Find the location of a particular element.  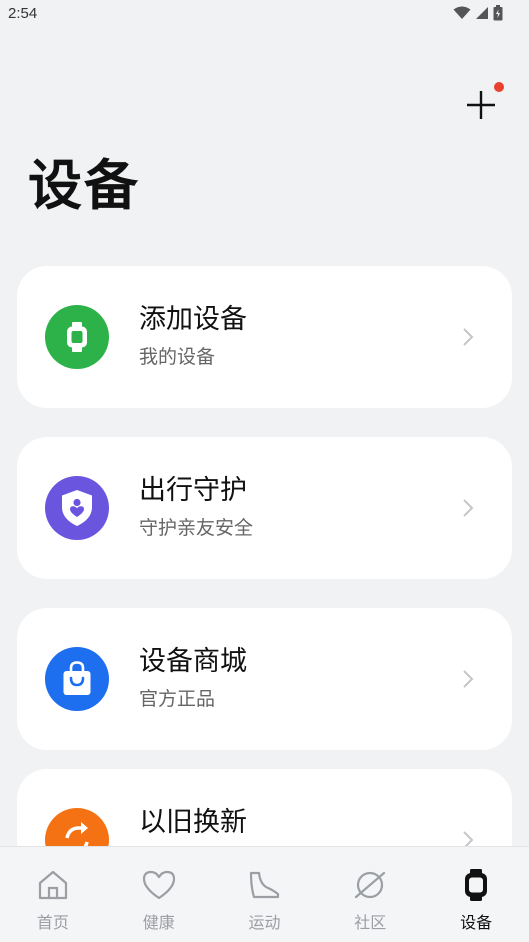

plus-icon is located at coordinates (481, 105).